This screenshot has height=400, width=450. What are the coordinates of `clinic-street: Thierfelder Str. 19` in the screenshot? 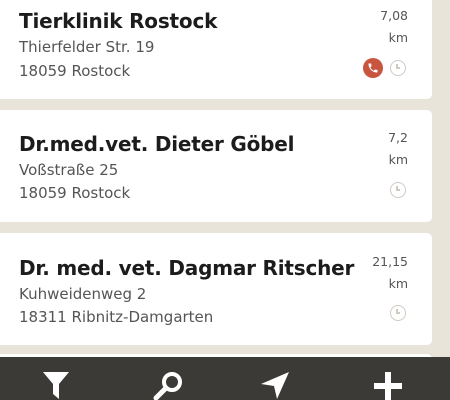 It's located at (87, 47).